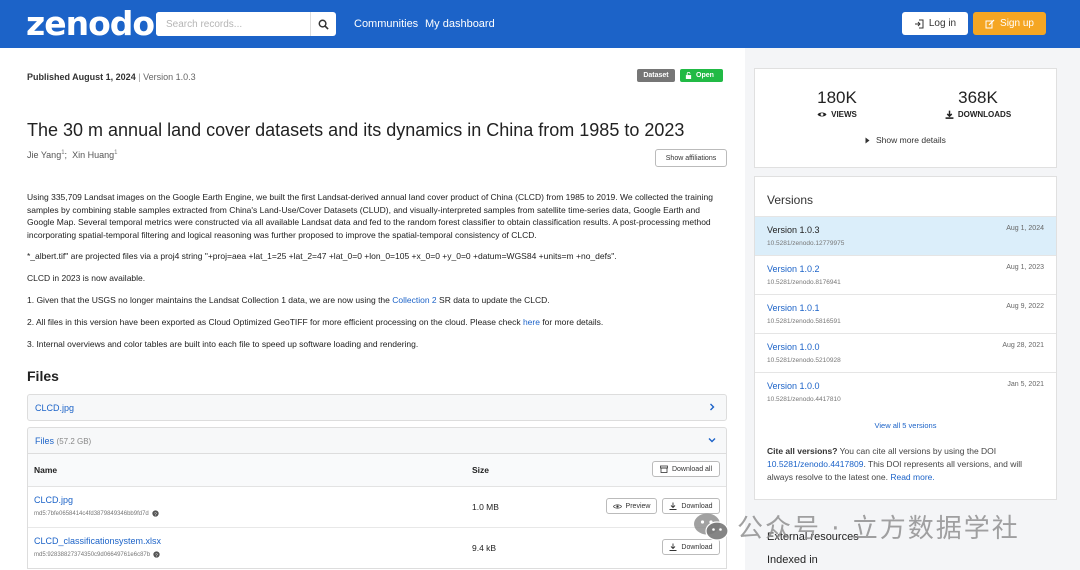 This screenshot has height=570, width=1080. What do you see at coordinates (978, 114) in the screenshot?
I see `downloads-label-row: DOWNLOADS` at bounding box center [978, 114].